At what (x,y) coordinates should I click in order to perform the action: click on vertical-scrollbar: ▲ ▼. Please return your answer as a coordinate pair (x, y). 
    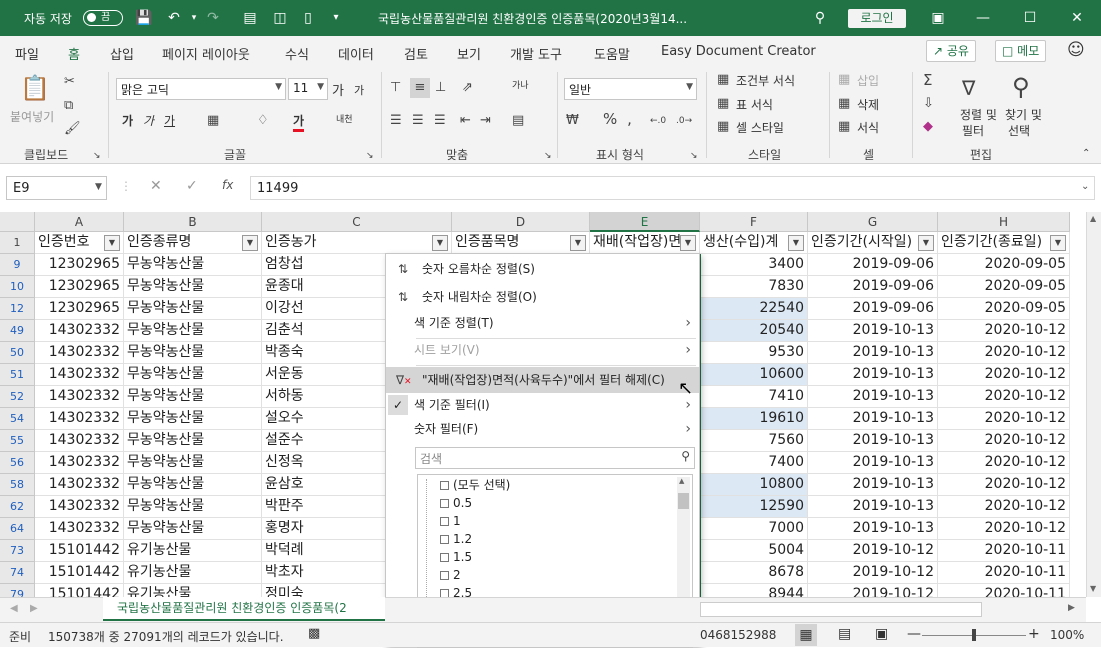
    Looking at the image, I should click on (1093, 404).